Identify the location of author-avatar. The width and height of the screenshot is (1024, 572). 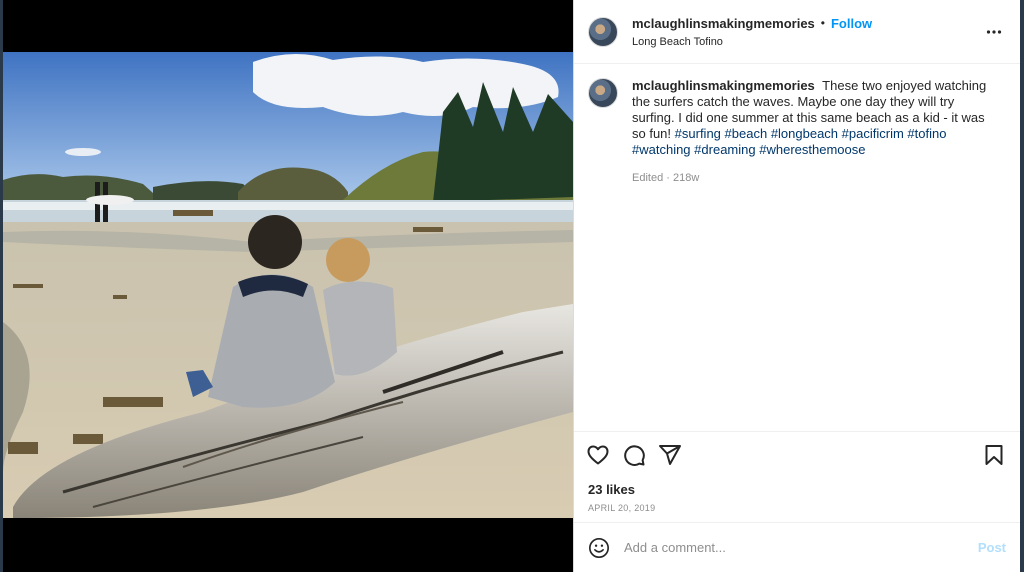
(603, 31).